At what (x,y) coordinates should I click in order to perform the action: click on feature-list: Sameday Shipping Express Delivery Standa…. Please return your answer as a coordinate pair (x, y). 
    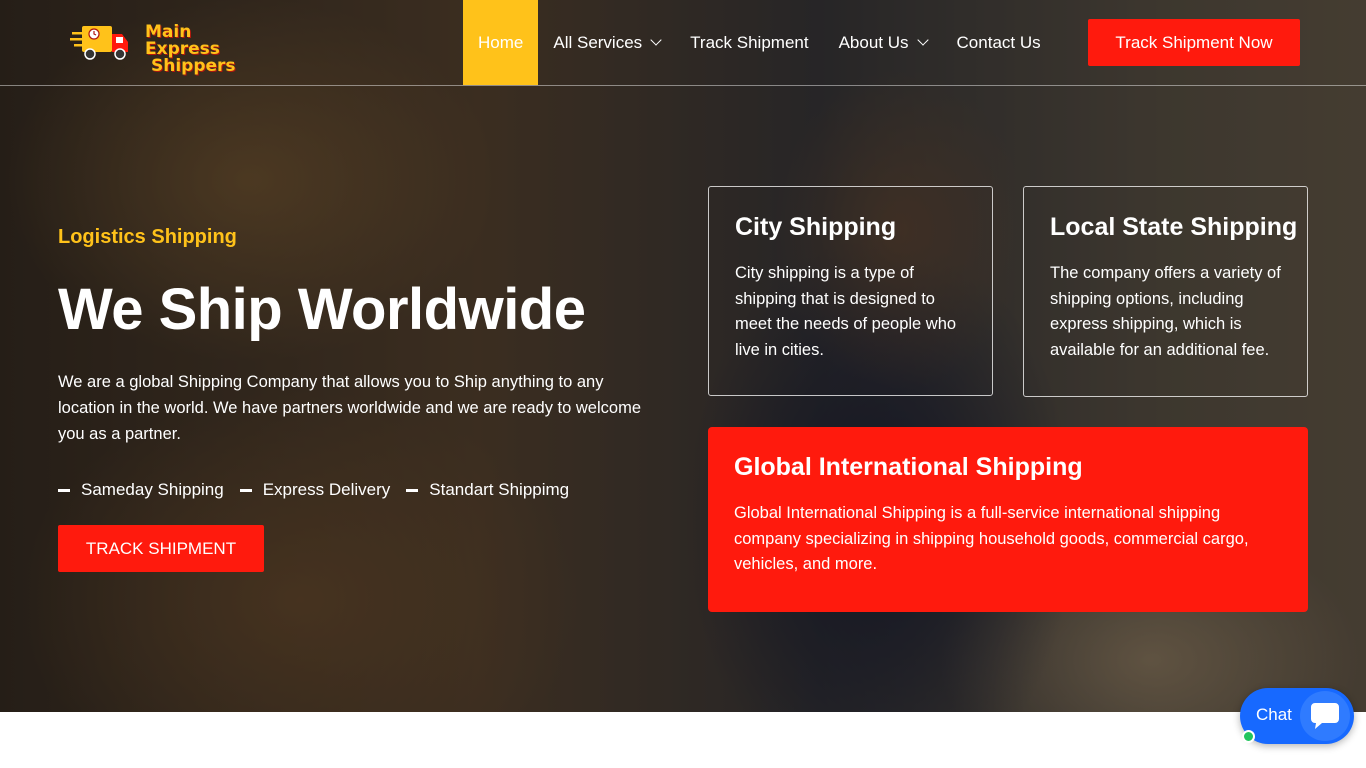
    Looking at the image, I should click on (321, 490).